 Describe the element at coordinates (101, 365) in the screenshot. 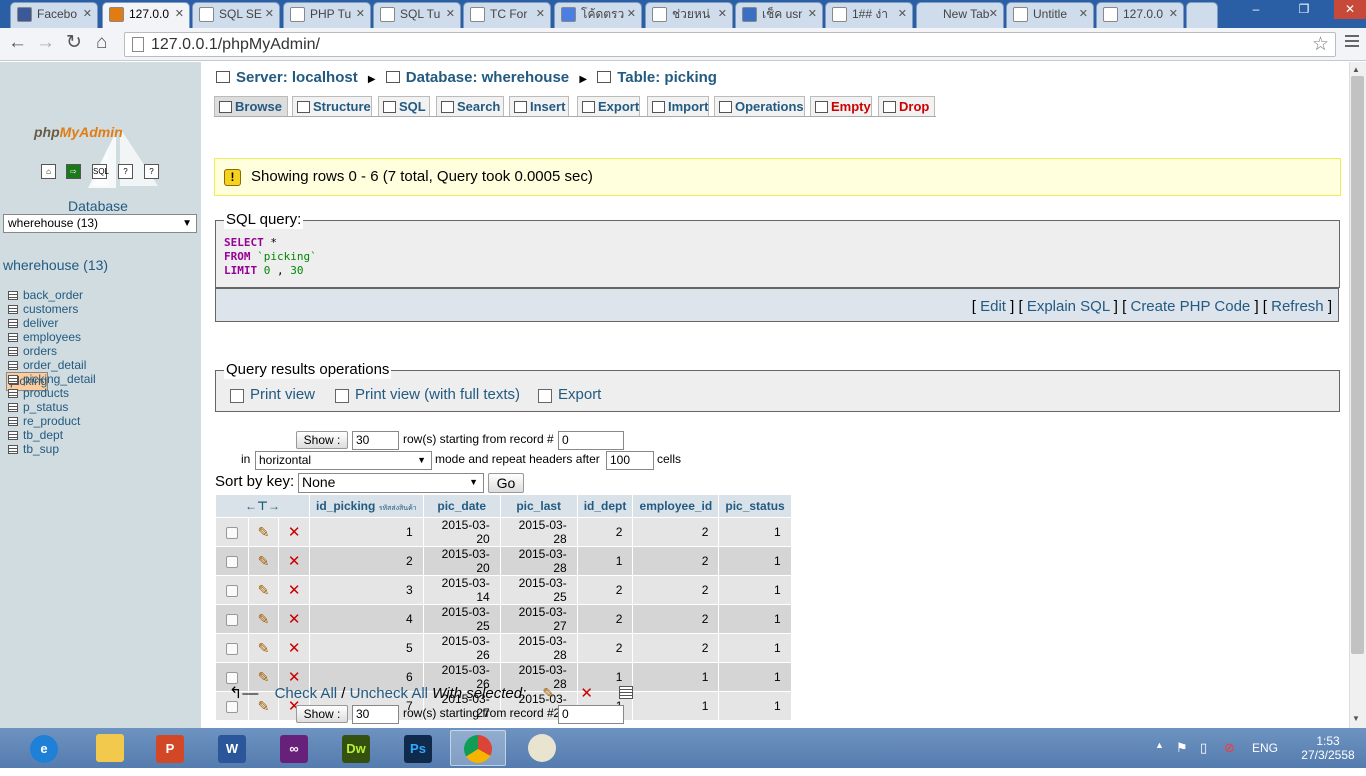

I see `sidebar-item-order-detail: order_detail` at that location.